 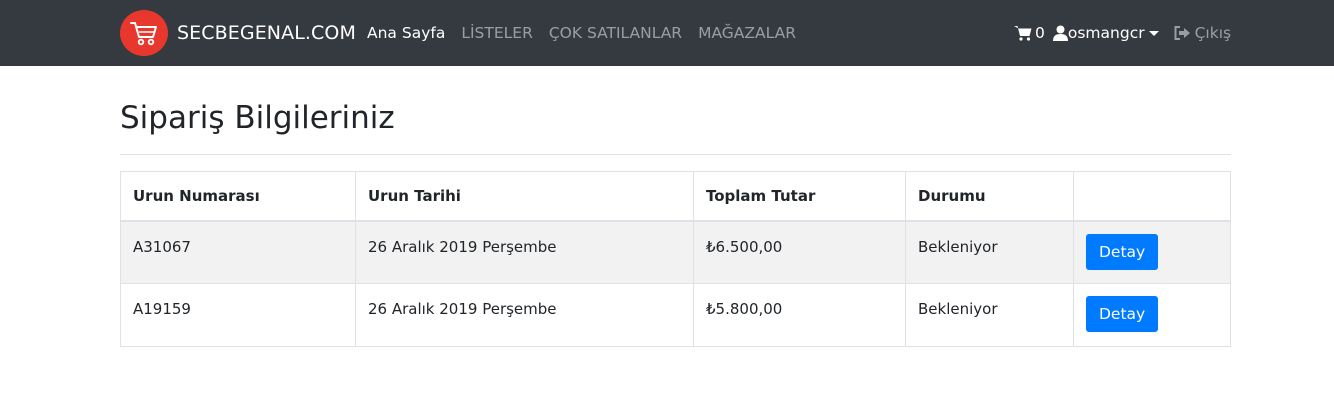 I want to click on logout-link: Çıkış, so click(x=1203, y=33).